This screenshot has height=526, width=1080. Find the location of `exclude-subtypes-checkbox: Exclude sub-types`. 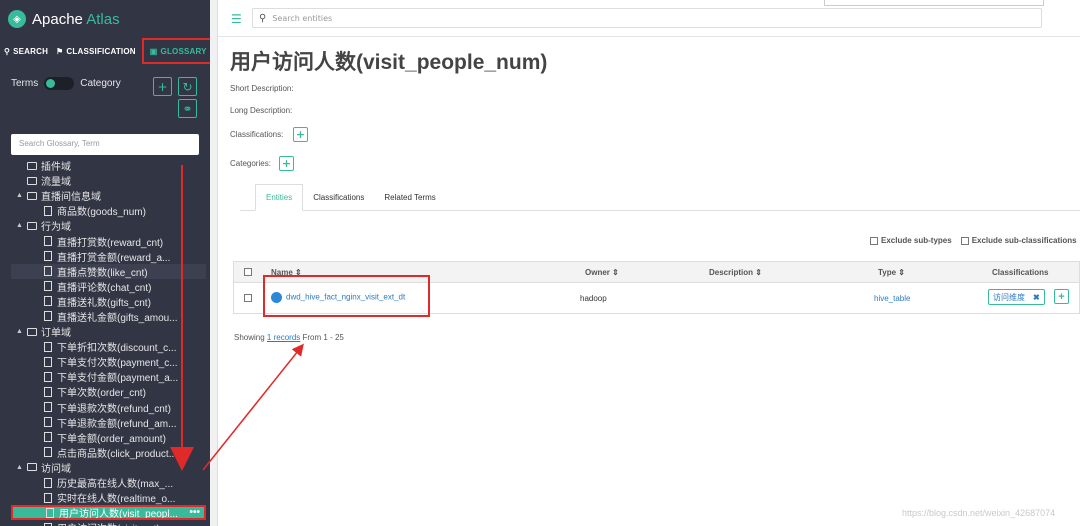

exclude-subtypes-checkbox: Exclude sub-types is located at coordinates (911, 240).